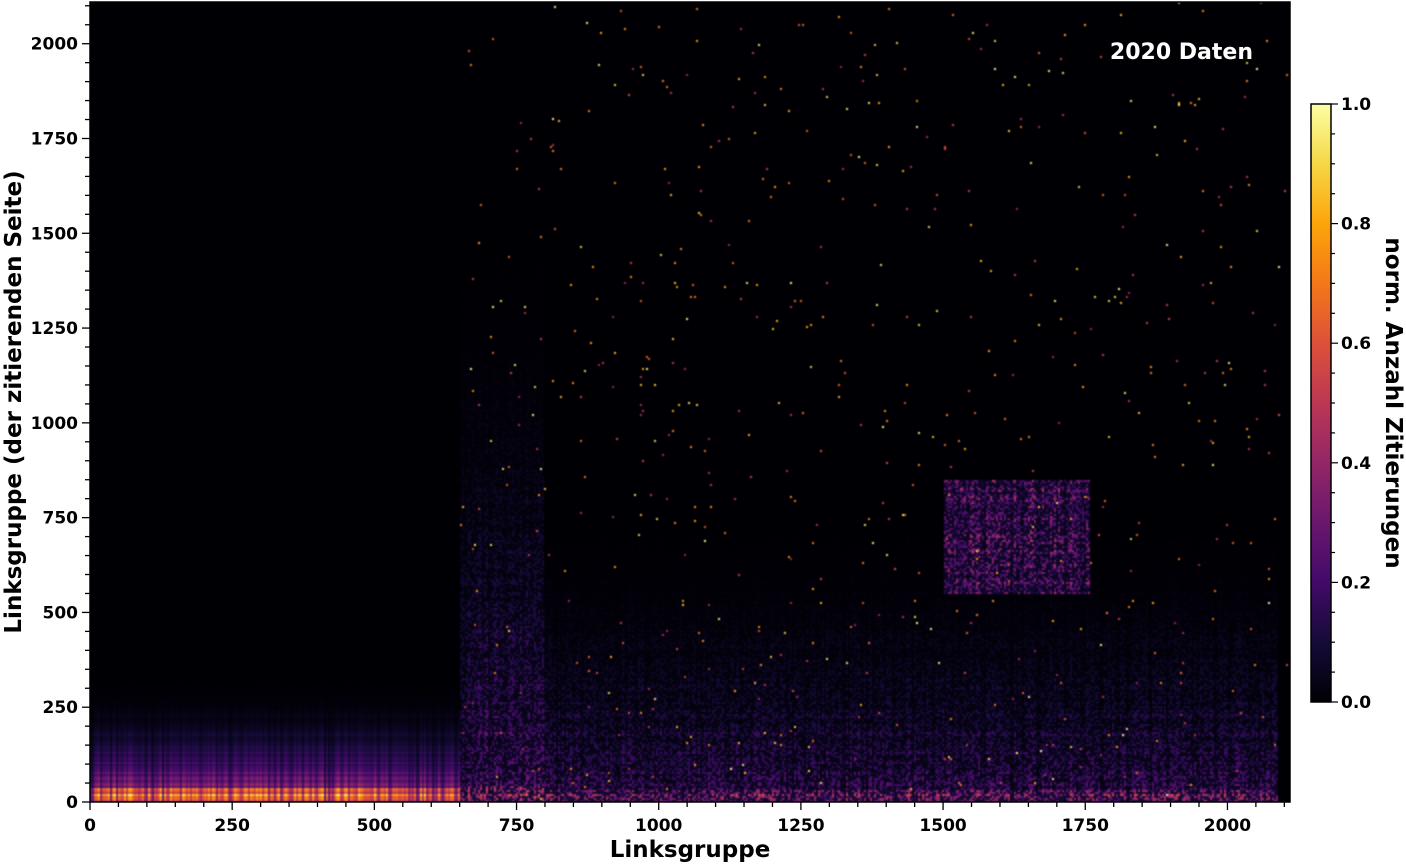  What do you see at coordinates (232, 826) in the screenshot?
I see `x-tick-label: 250` at bounding box center [232, 826].